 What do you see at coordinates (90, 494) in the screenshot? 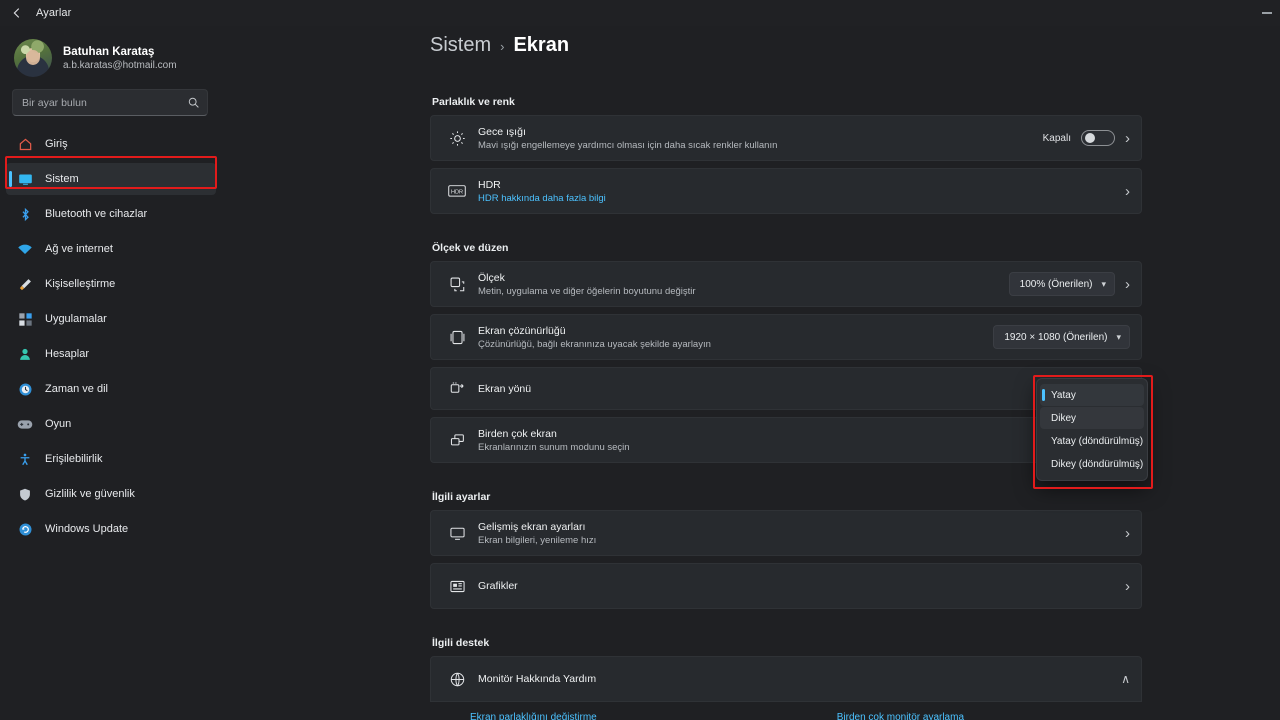
I see `sidebar-item-label: Gizlilik ve güvenlik` at bounding box center [90, 494].